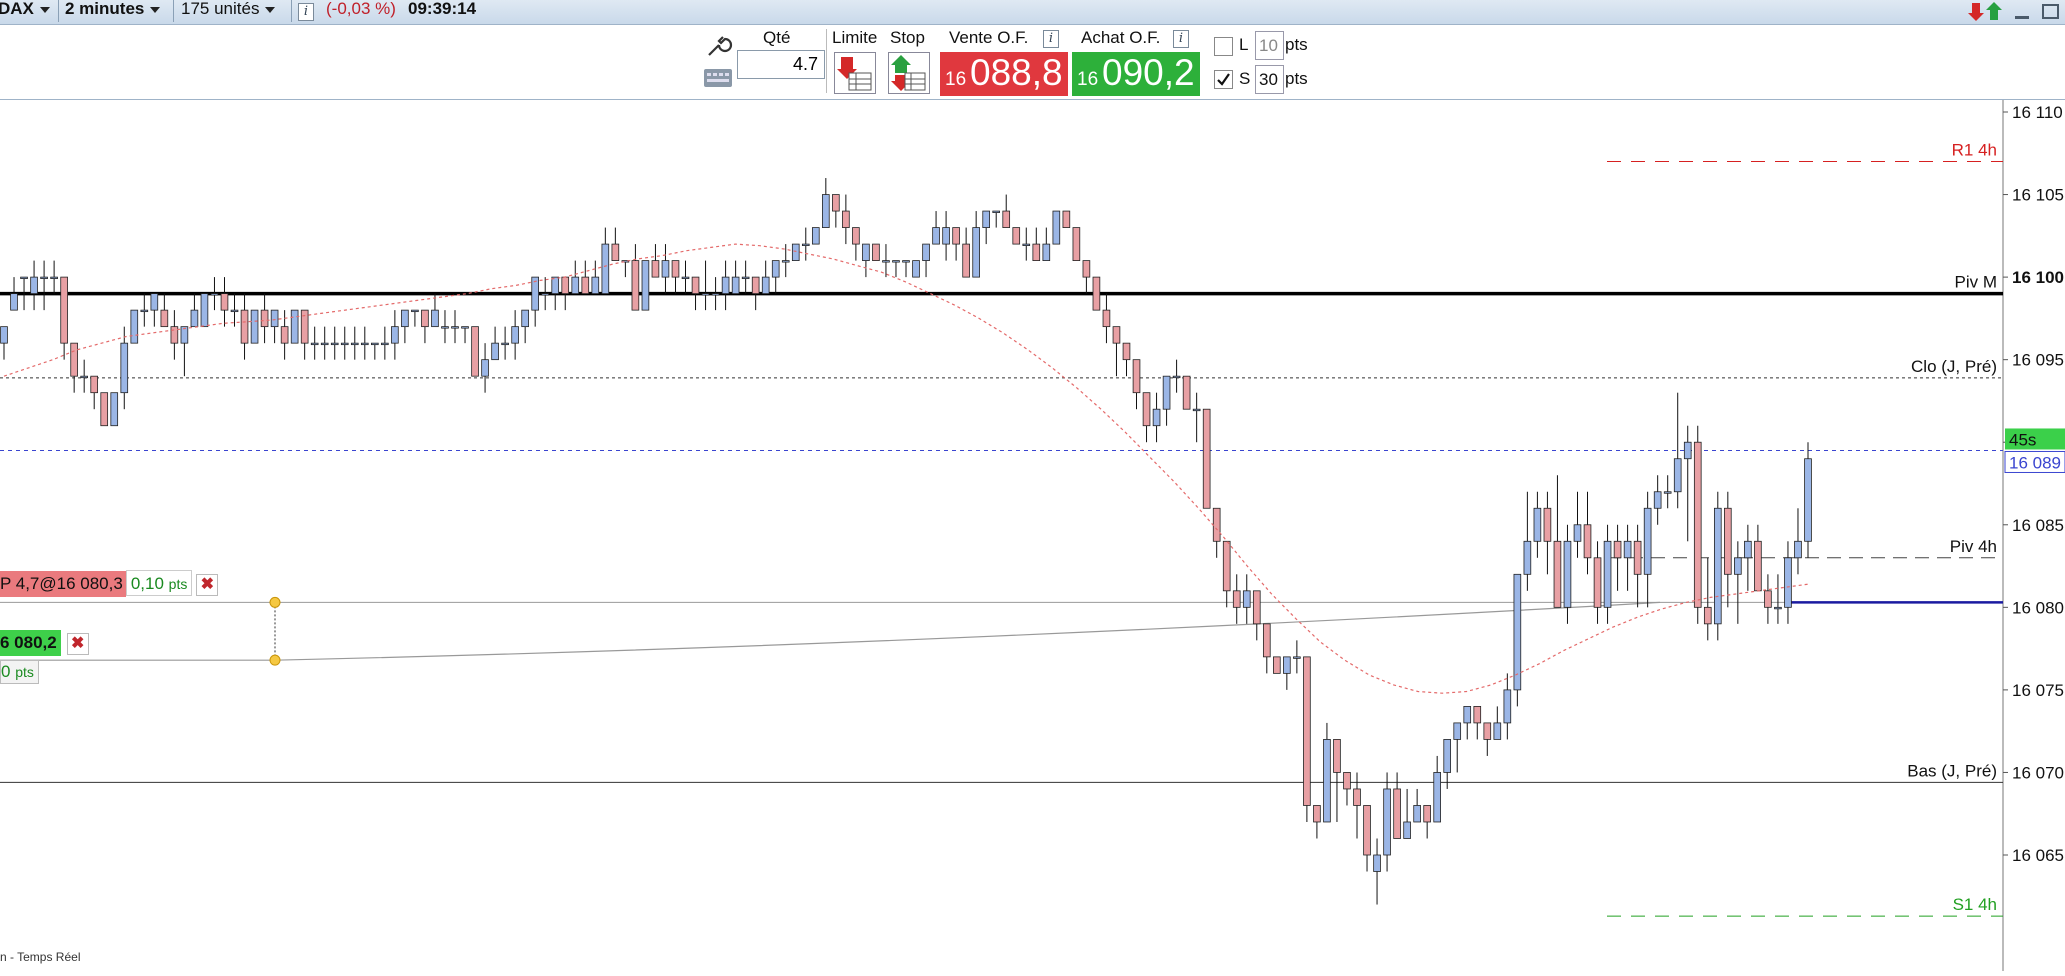  What do you see at coordinates (2037, 112) in the screenshot?
I see `y-tick-label: 16 110` at bounding box center [2037, 112].